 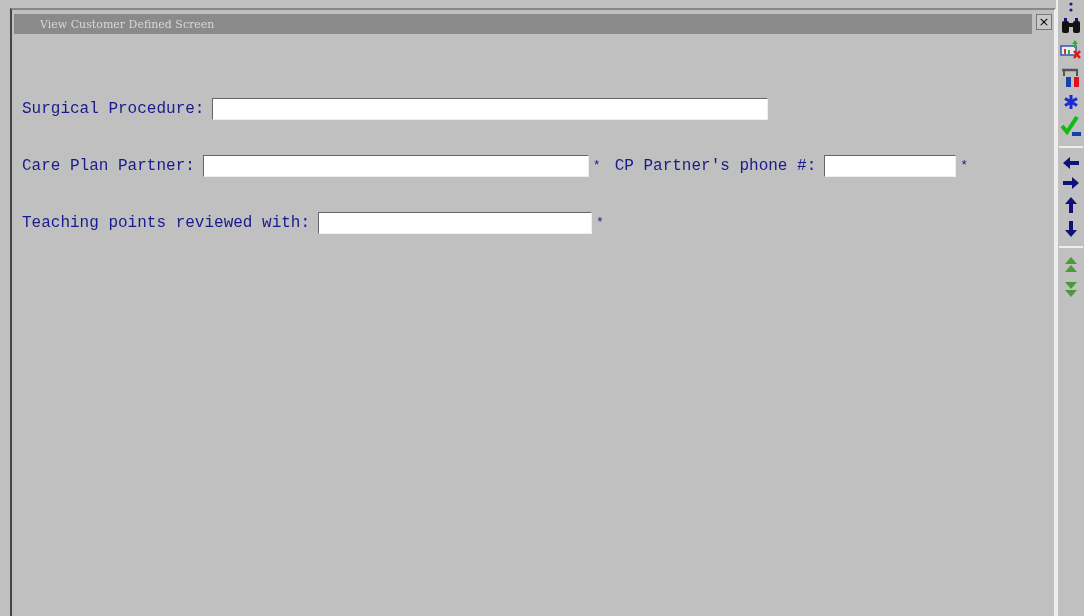 I want to click on tools-icon, so click(x=1071, y=77).